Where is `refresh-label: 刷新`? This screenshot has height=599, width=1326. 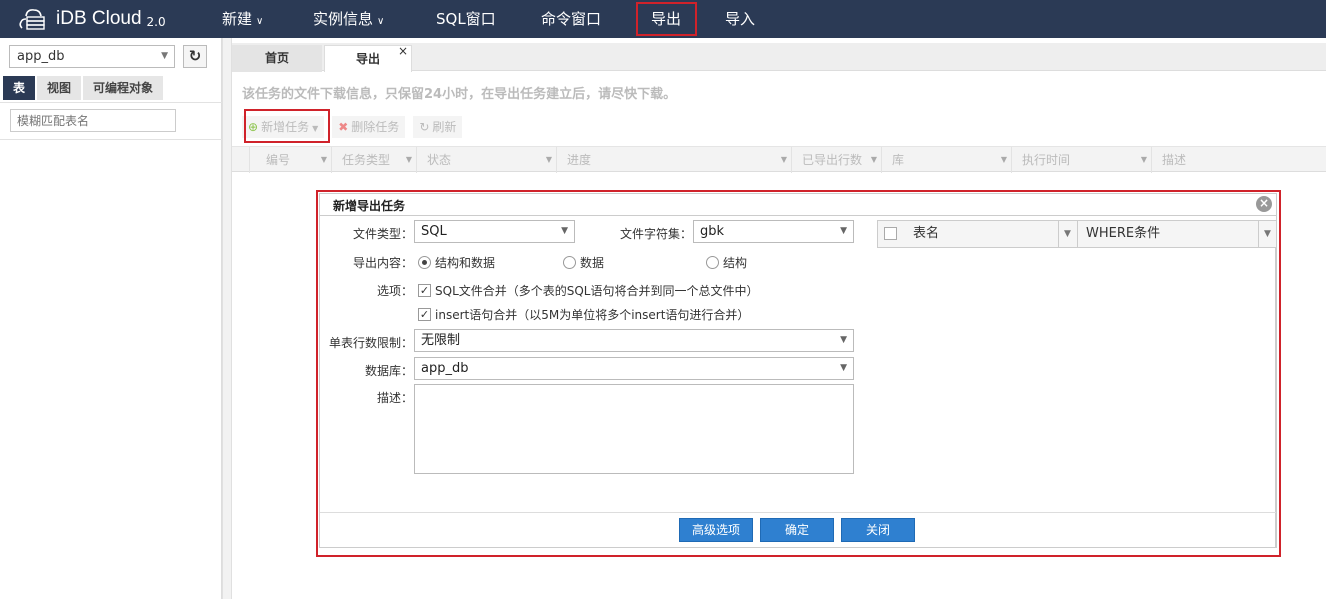
refresh-label: 刷新 is located at coordinates (444, 127).